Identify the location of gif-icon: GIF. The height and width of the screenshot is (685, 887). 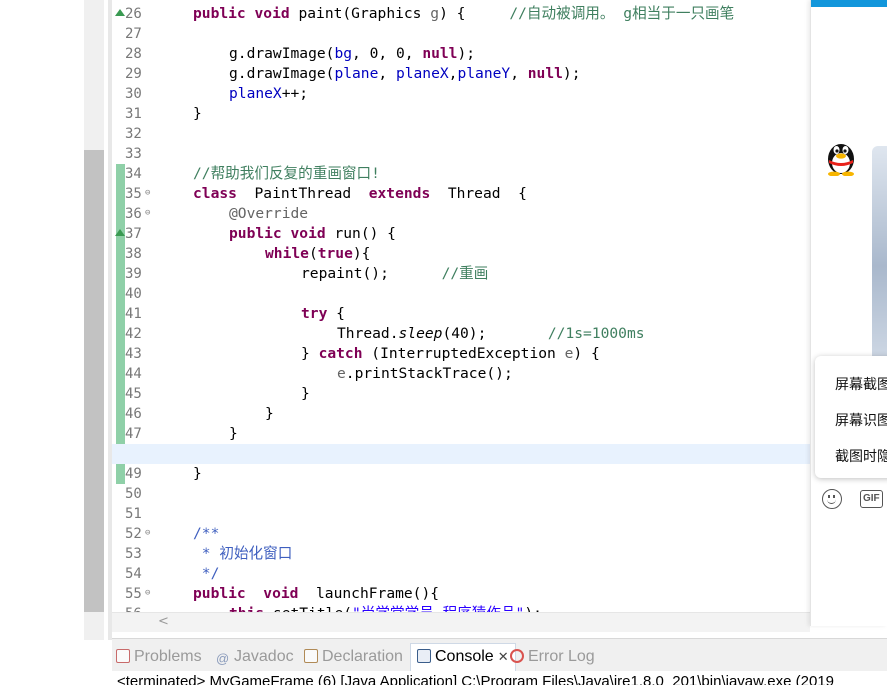
(871, 499).